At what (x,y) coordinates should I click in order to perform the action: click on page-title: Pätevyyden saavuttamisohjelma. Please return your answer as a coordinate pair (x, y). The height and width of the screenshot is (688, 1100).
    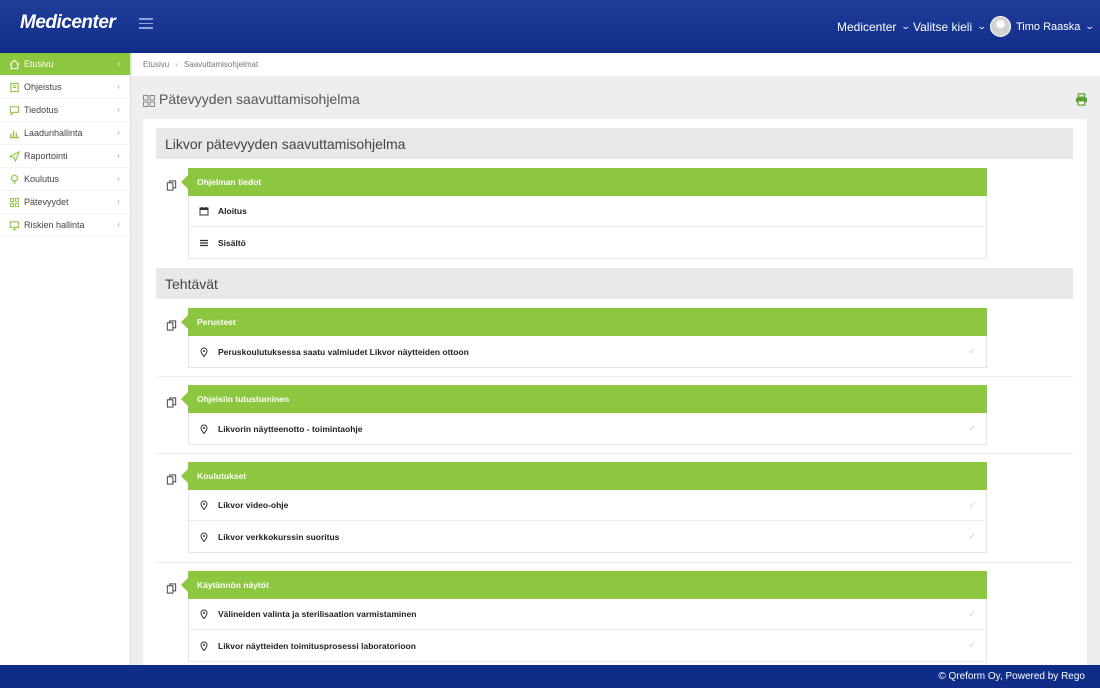
    Looking at the image, I should click on (259, 99).